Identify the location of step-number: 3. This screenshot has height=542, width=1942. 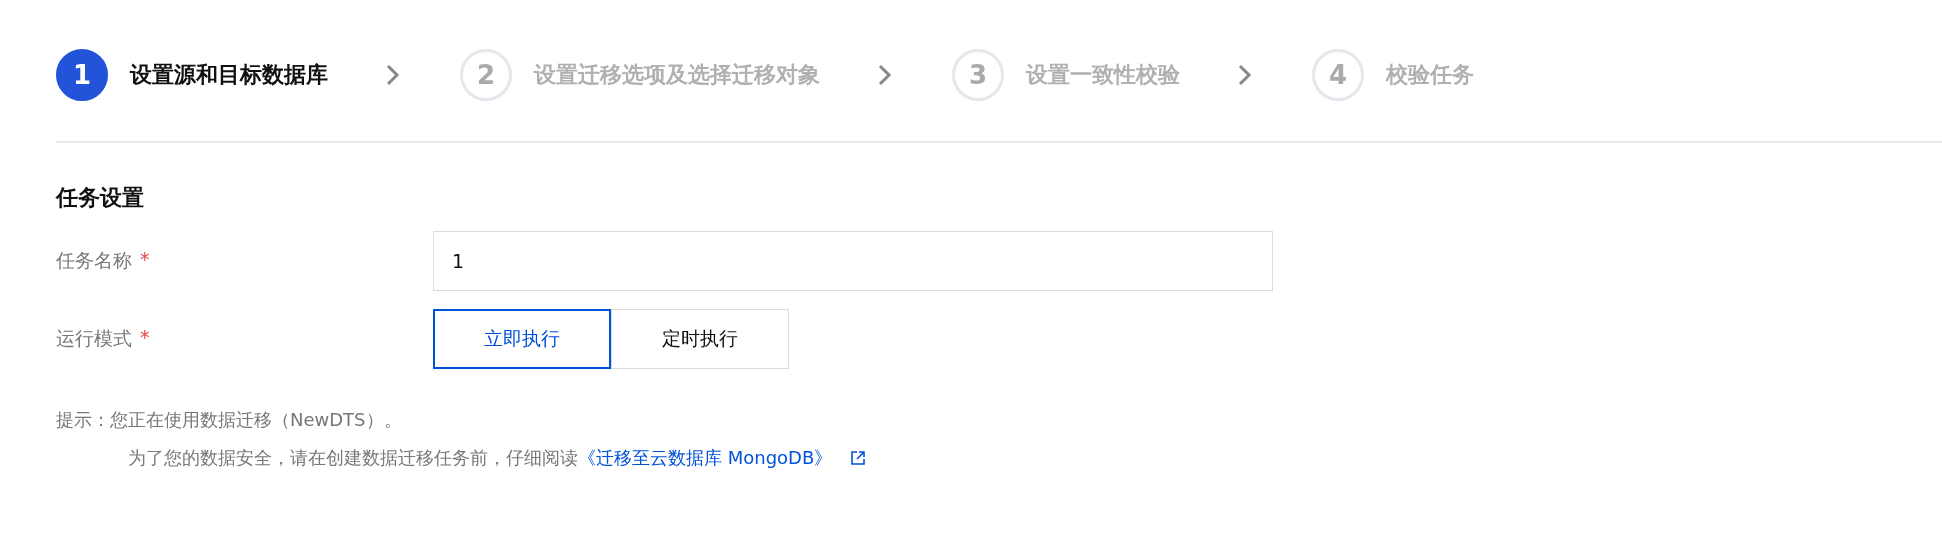
(978, 75).